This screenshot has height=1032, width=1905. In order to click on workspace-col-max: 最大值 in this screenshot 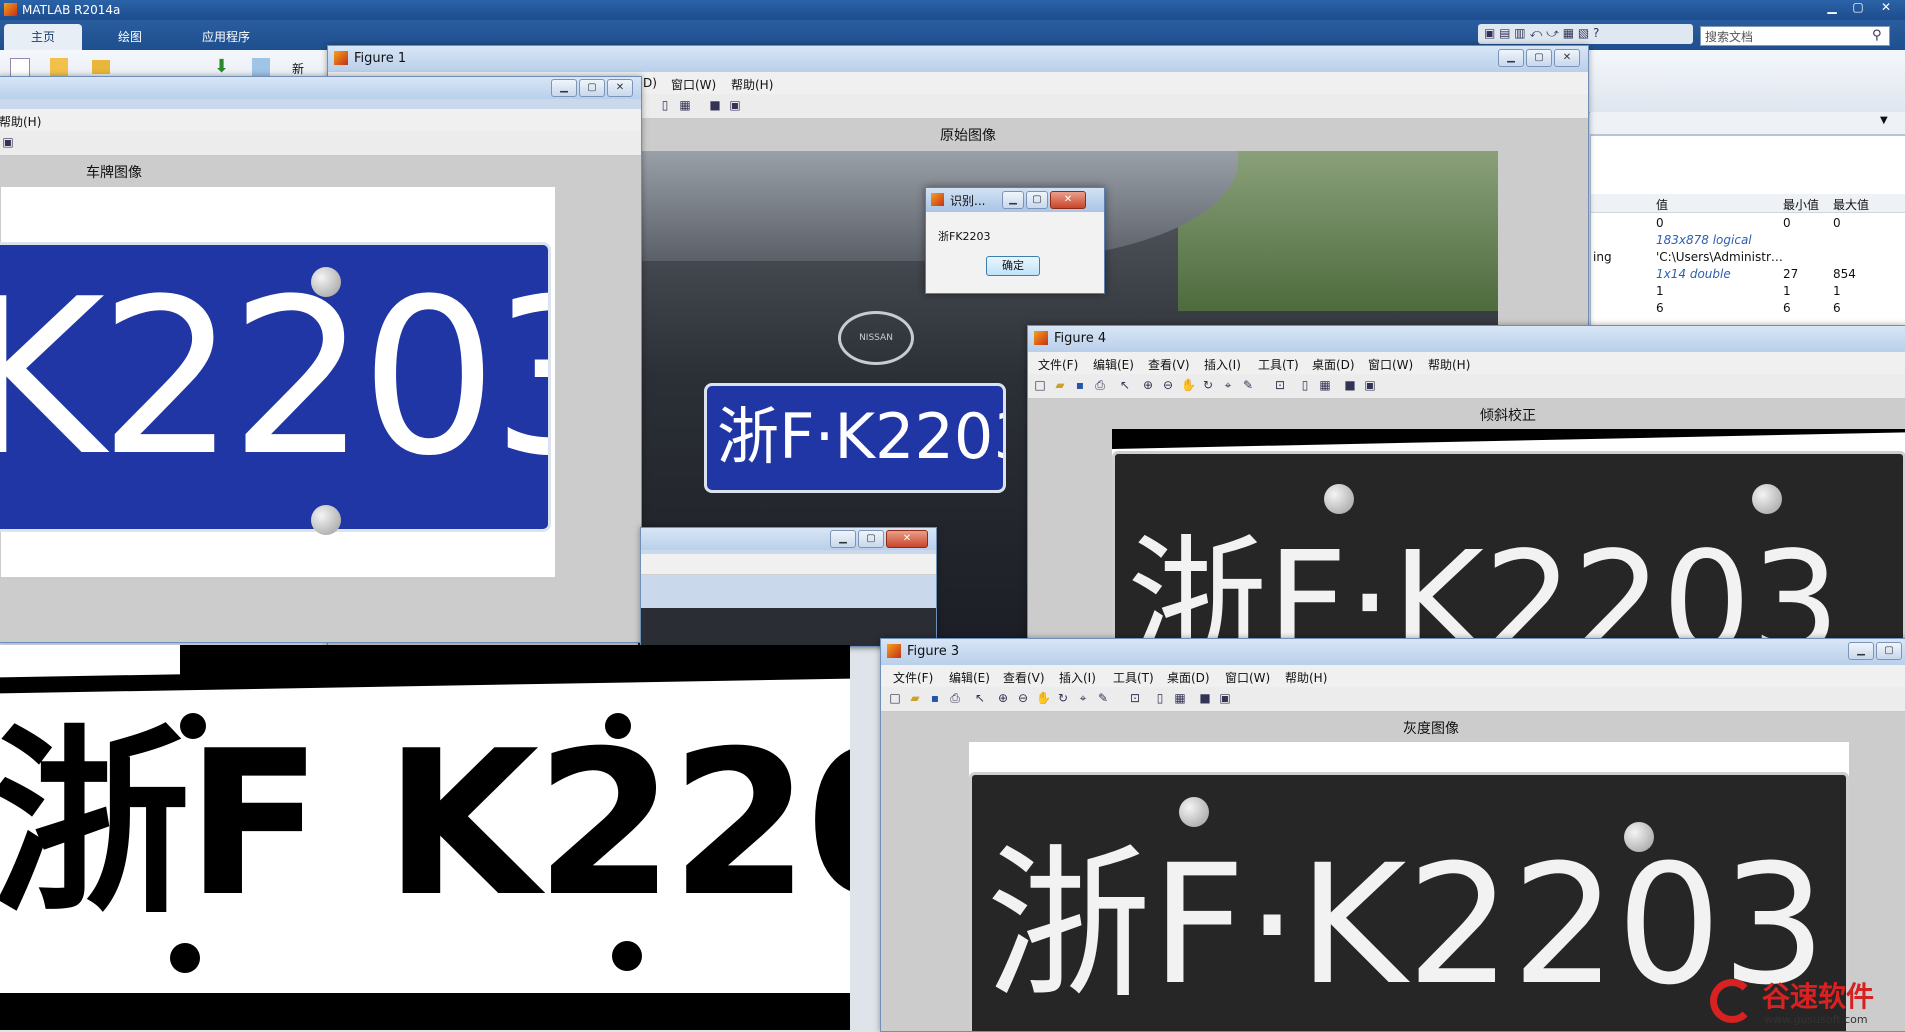, I will do `click(1851, 204)`.